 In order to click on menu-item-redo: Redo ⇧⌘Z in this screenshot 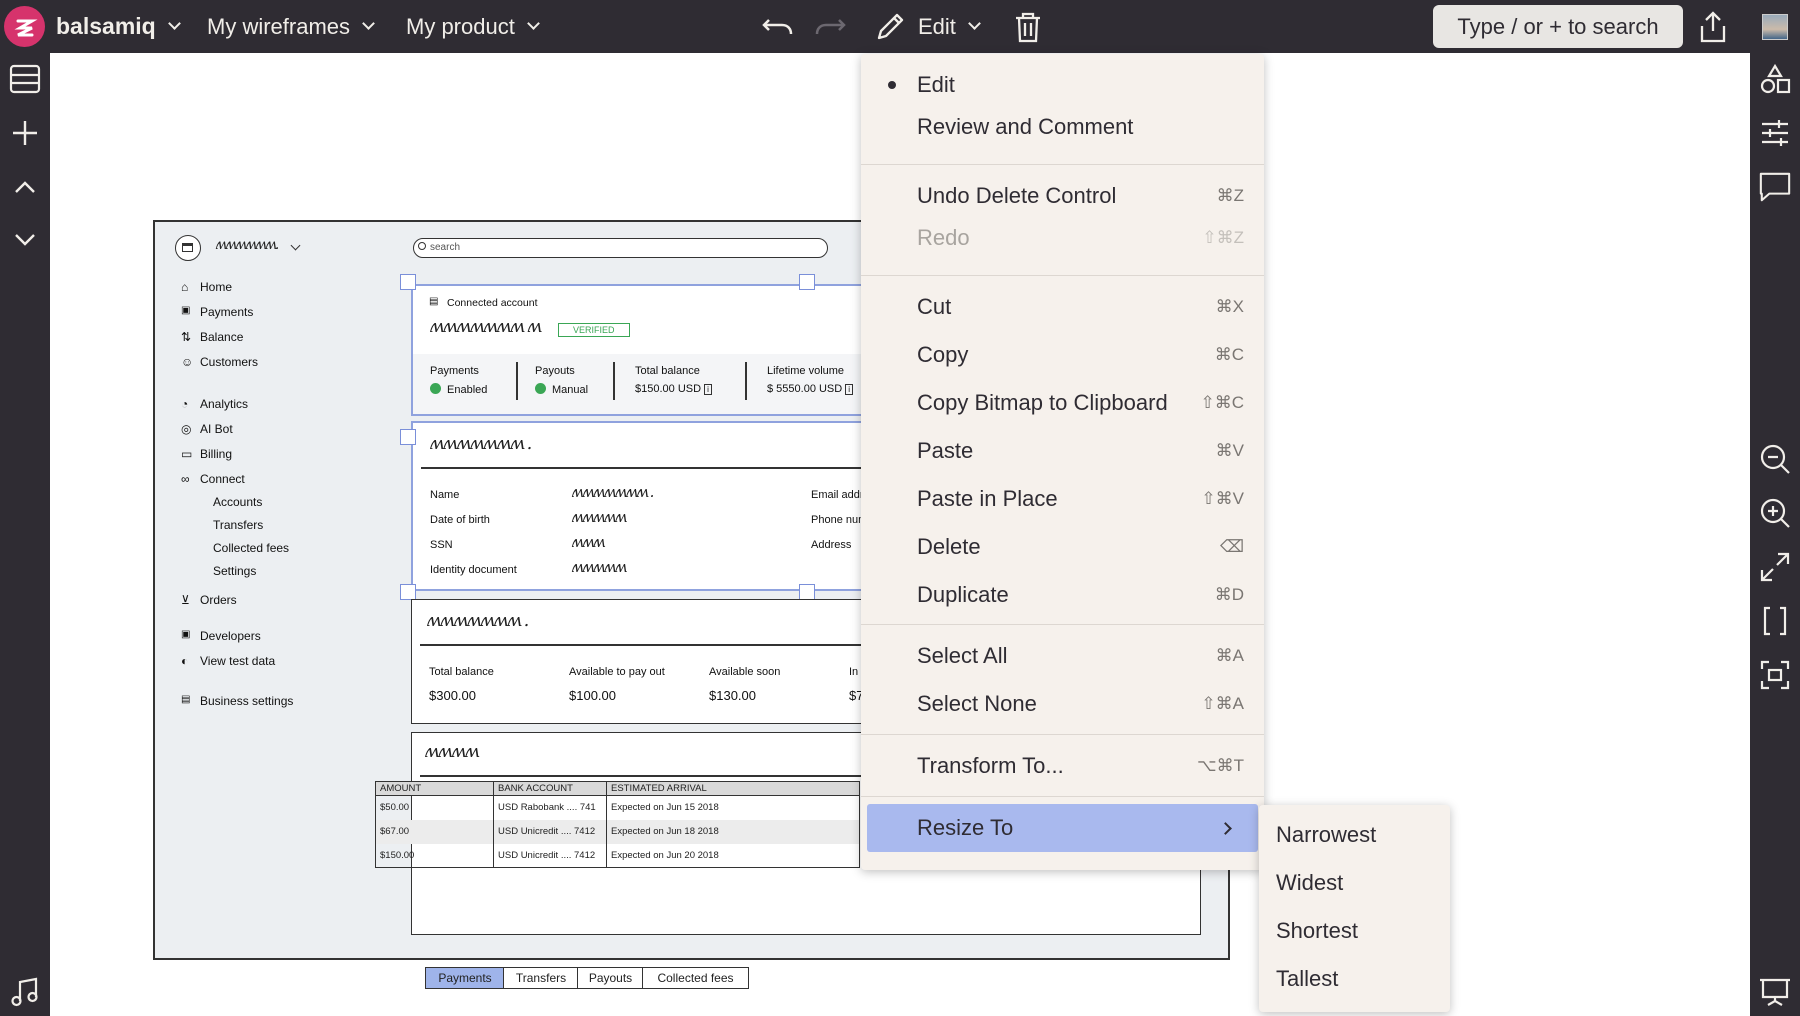, I will do `click(1062, 238)`.